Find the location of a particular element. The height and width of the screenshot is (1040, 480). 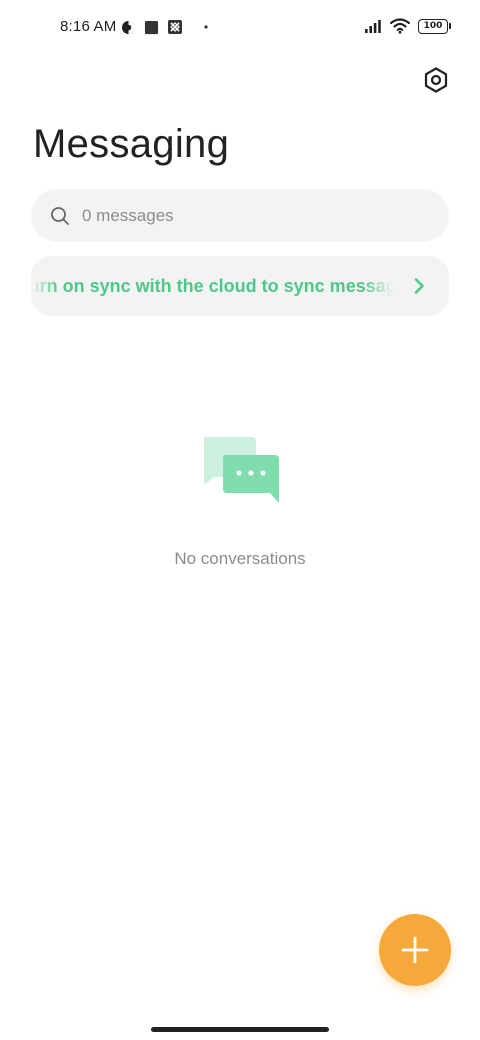

sync-fade-left is located at coordinates (45, 286).